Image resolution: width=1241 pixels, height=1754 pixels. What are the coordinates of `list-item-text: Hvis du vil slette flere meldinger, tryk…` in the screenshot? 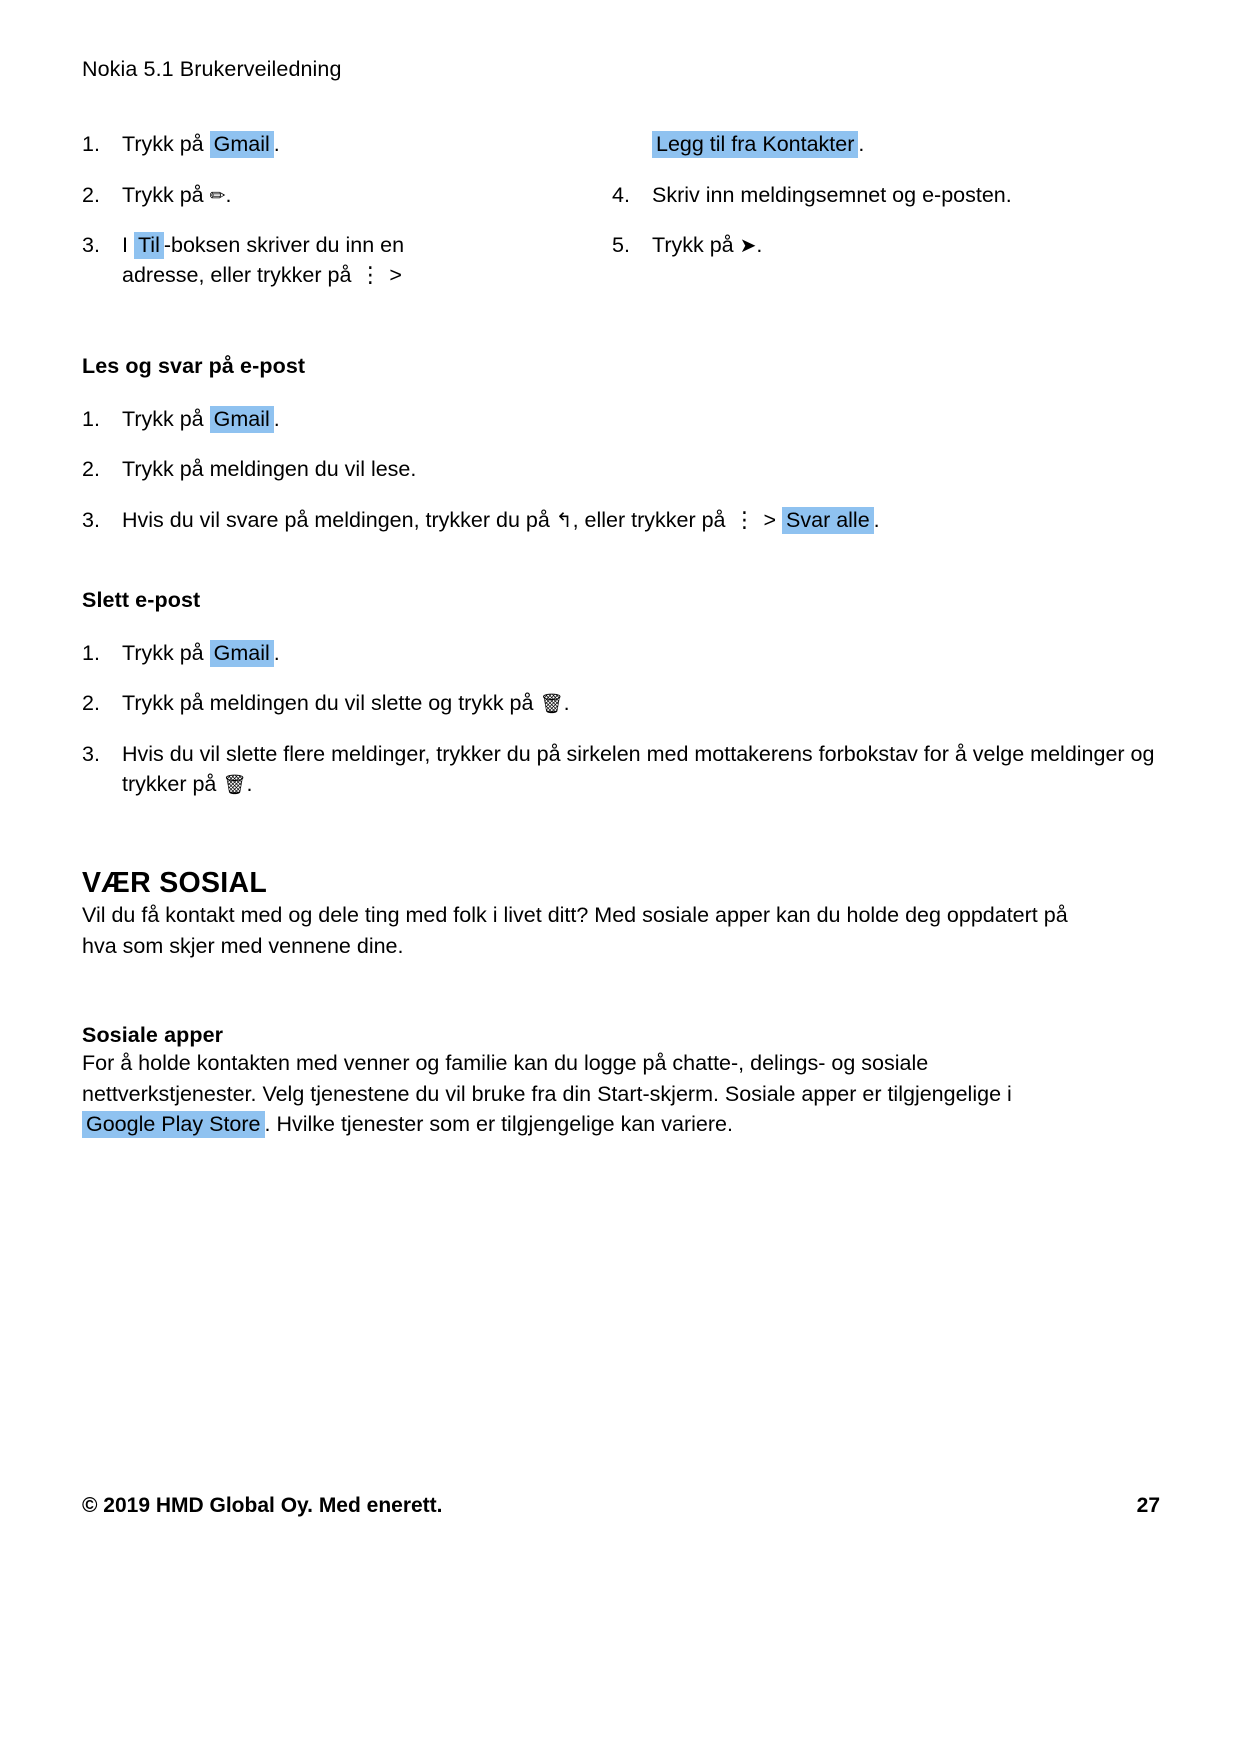 It's located at (638, 768).